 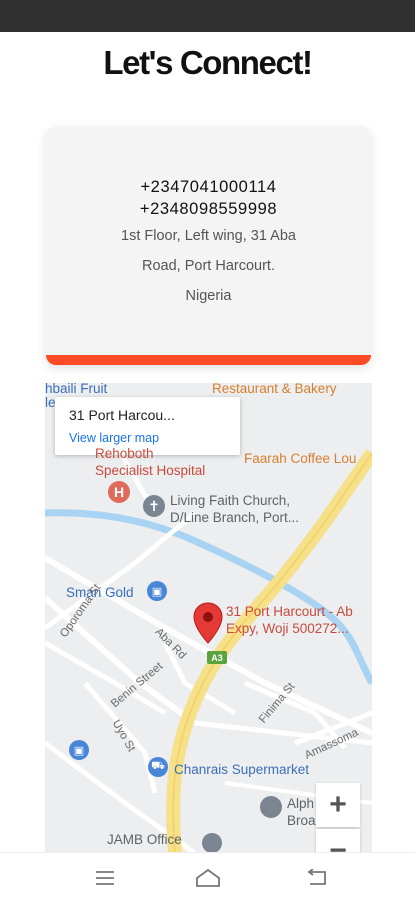 What do you see at coordinates (208, 266) in the screenshot?
I see `address-line-2: Road, Port Harcourt.` at bounding box center [208, 266].